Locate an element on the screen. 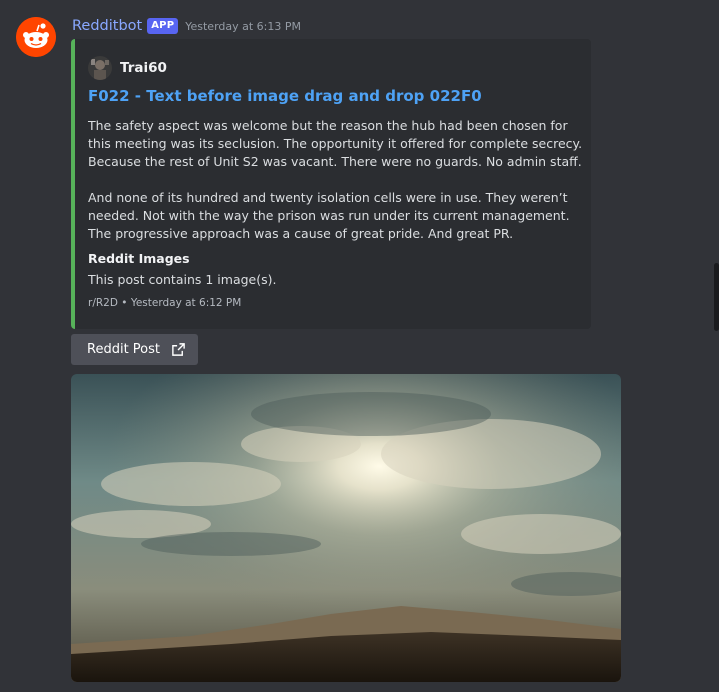 Image resolution: width=719 pixels, height=692 pixels. username: Redditbot is located at coordinates (107, 26).